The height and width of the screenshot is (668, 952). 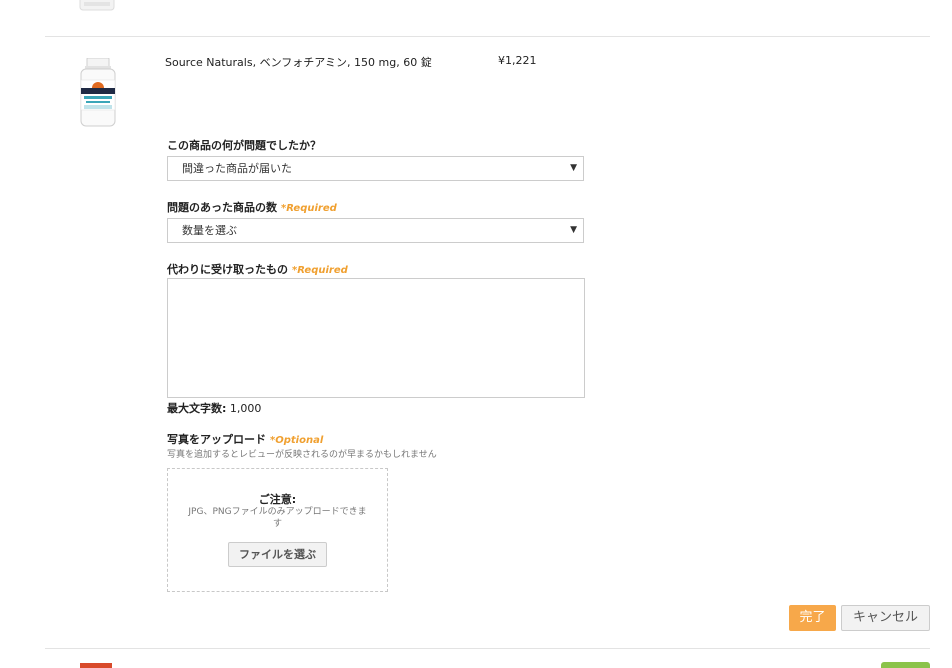 What do you see at coordinates (96, 665) in the screenshot?
I see `next-product-image` at bounding box center [96, 665].